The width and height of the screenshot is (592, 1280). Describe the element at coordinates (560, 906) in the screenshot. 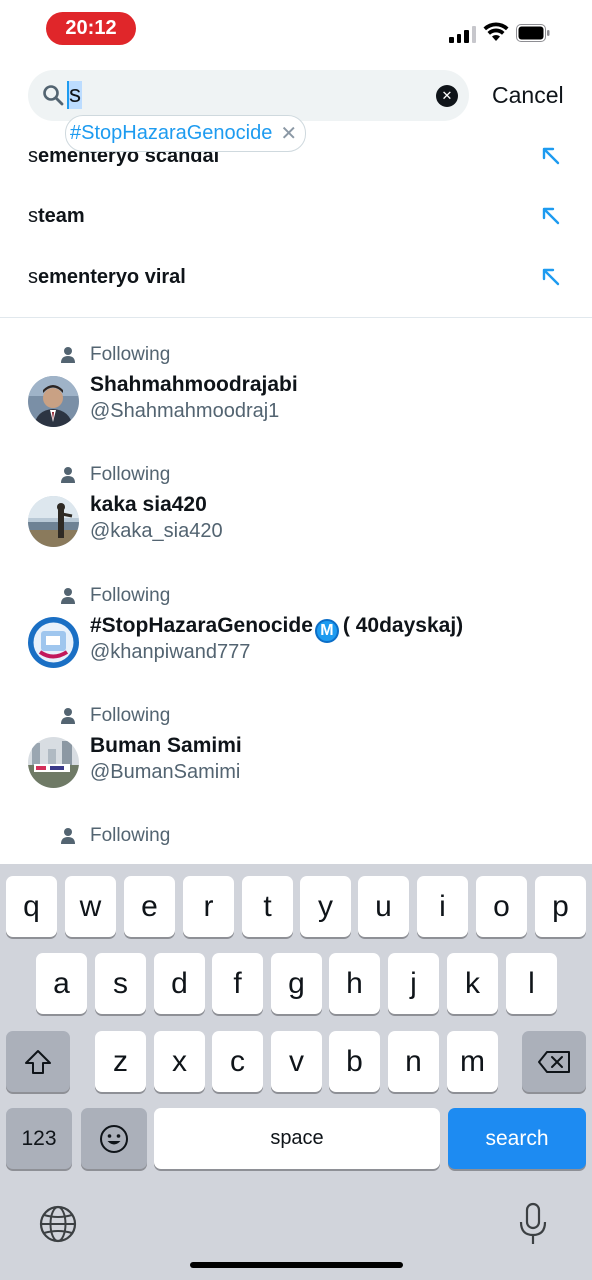

I see `key-p: p` at that location.